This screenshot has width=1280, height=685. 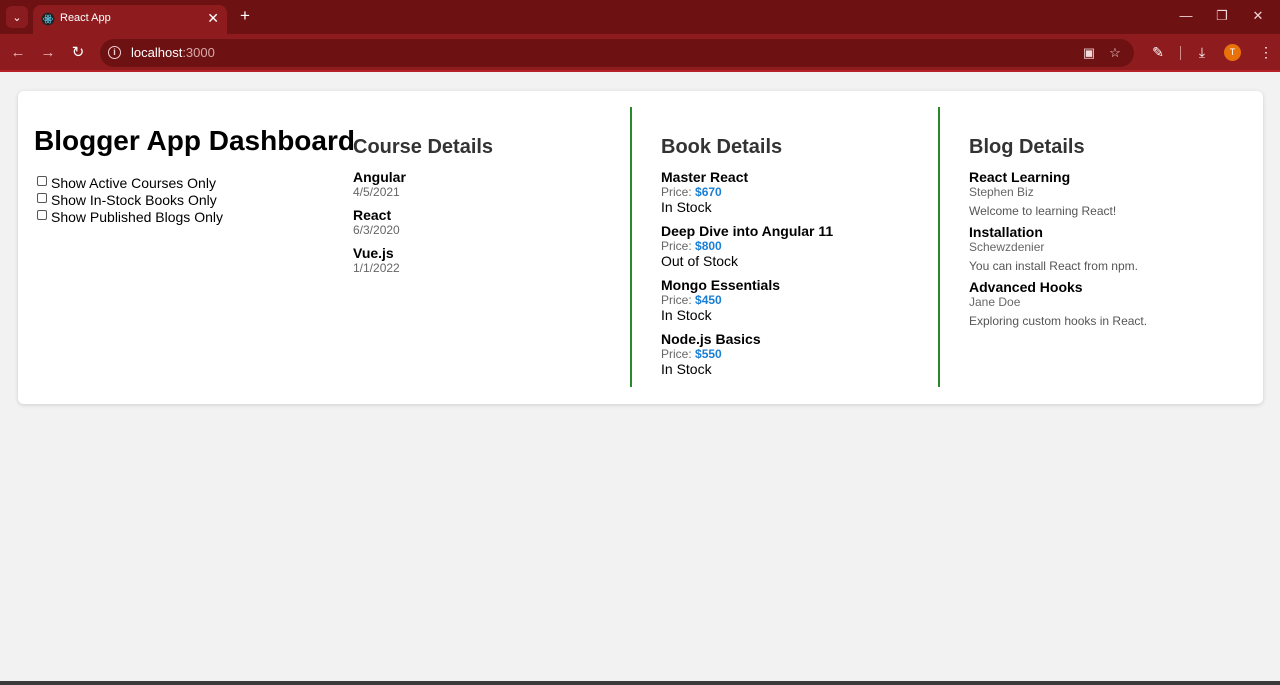 I want to click on react-logo-icon, so click(x=48, y=19).